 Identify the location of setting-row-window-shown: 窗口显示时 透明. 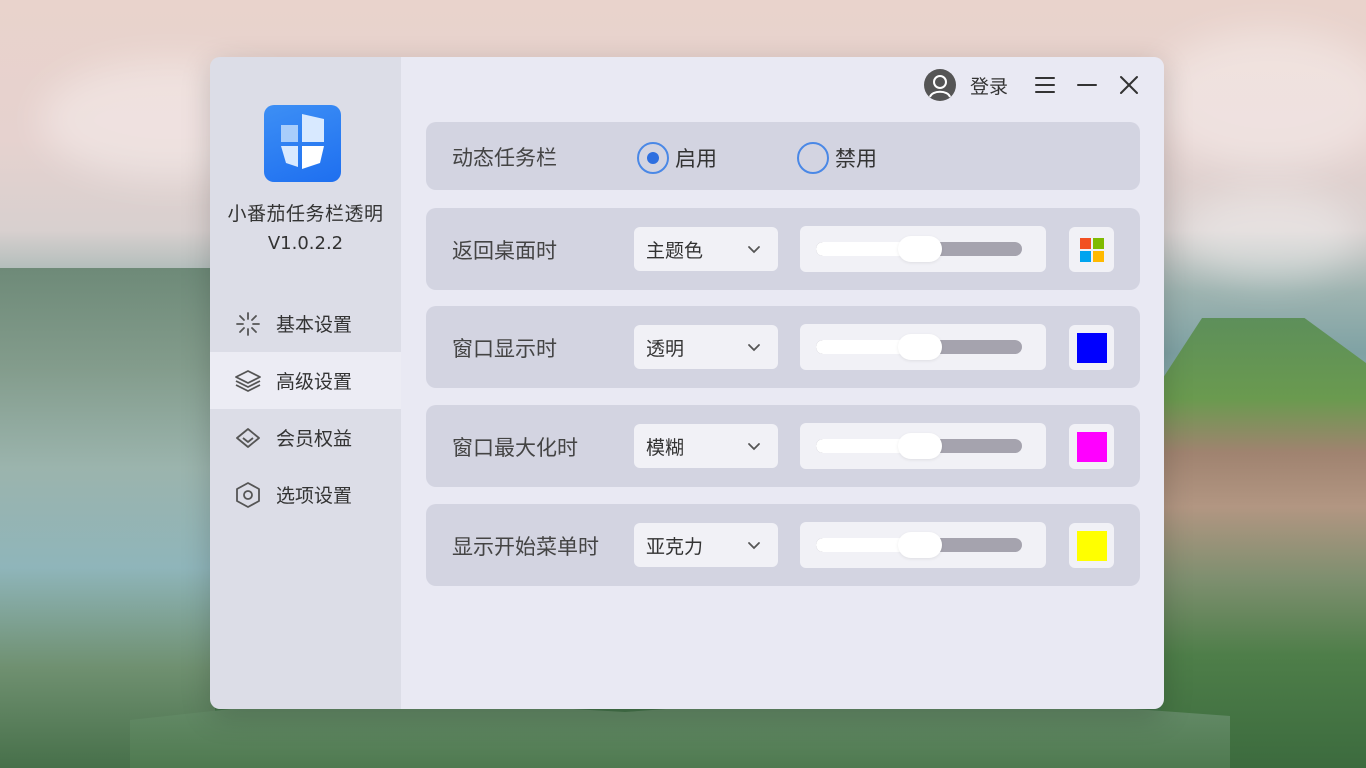
(783, 347).